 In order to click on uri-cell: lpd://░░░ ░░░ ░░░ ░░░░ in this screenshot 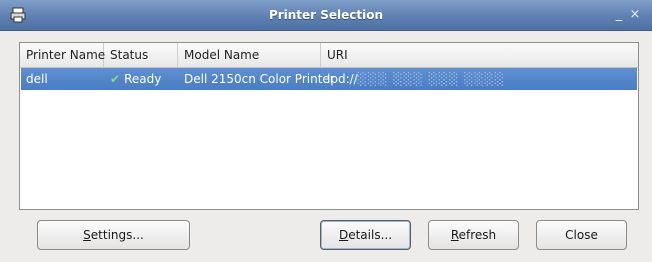, I will do `click(479, 79)`.